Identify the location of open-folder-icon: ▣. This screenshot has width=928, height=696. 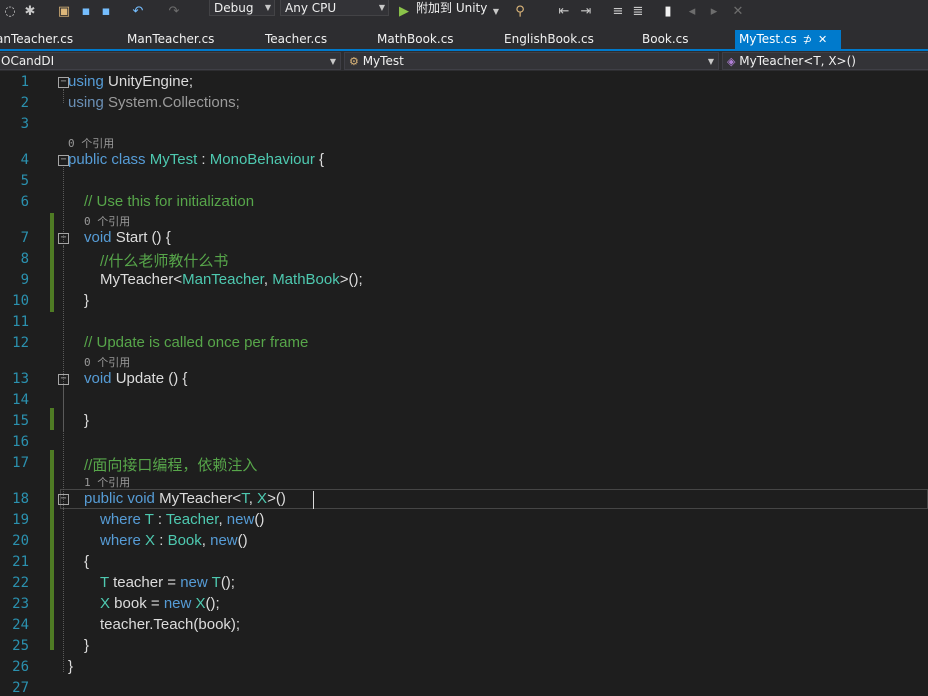
(64, 12).